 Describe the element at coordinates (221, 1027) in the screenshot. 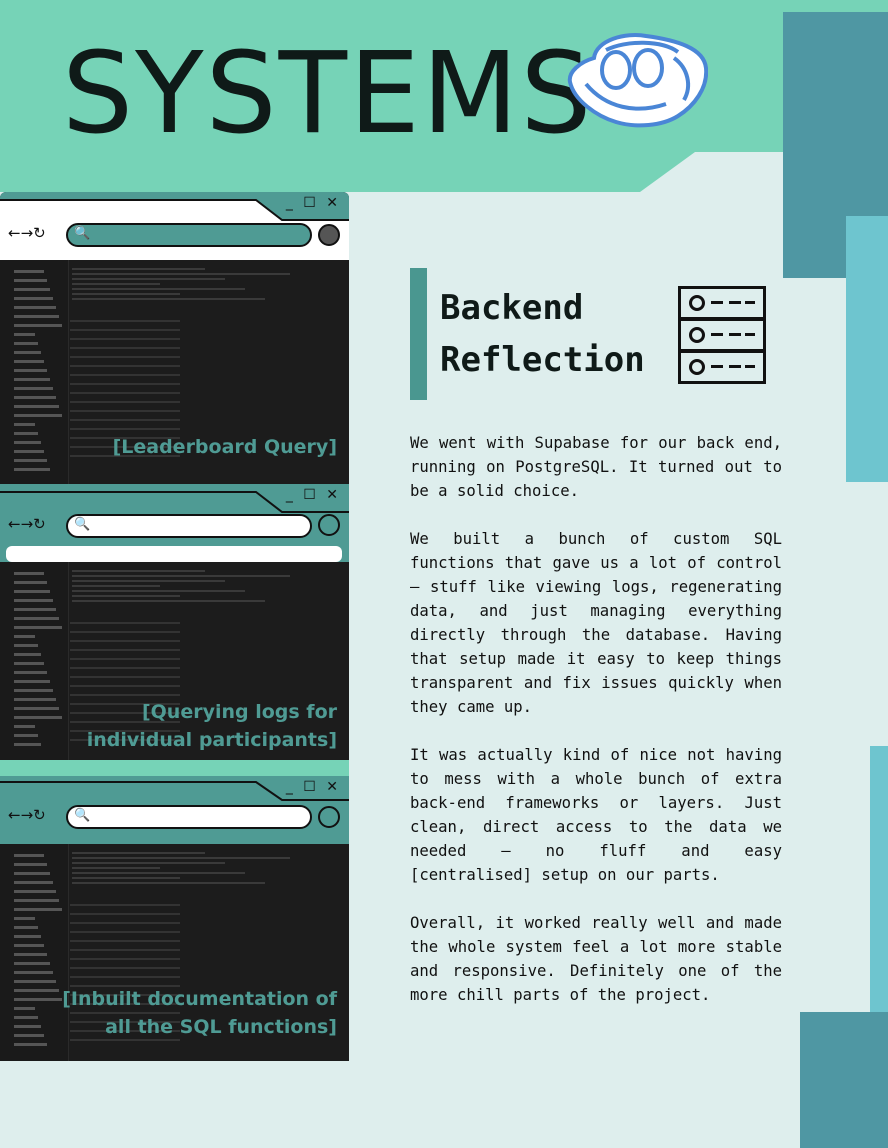

I see `caption-line: all the SQL functions]` at that location.